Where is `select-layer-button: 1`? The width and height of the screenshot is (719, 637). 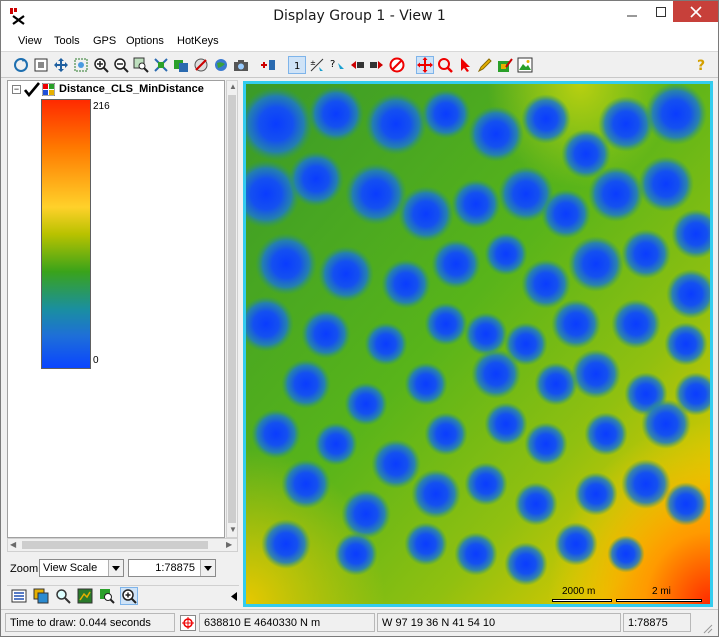
select-layer-button: 1 is located at coordinates (297, 65).